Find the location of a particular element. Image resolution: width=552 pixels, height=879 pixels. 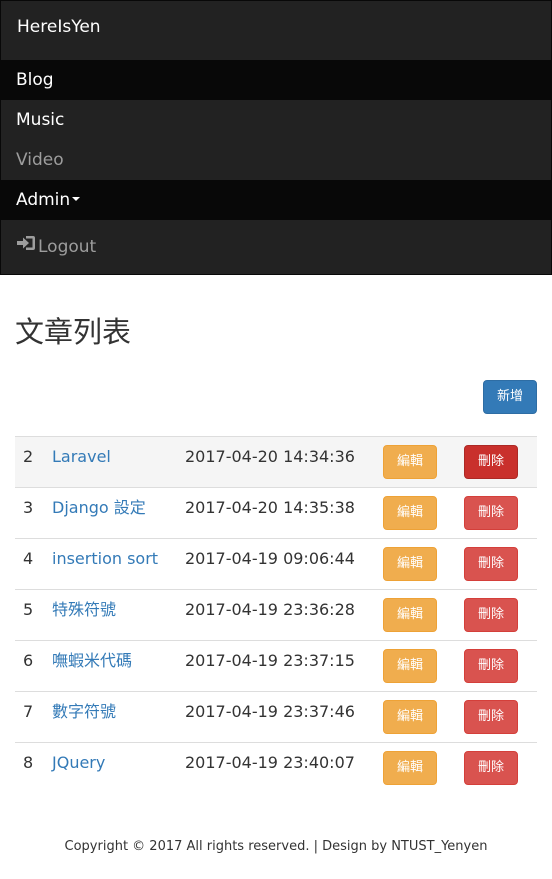

table-row: 3 Django 設定 2017-04-20 14:35:38 編輯 刪除 is located at coordinates (276, 512).